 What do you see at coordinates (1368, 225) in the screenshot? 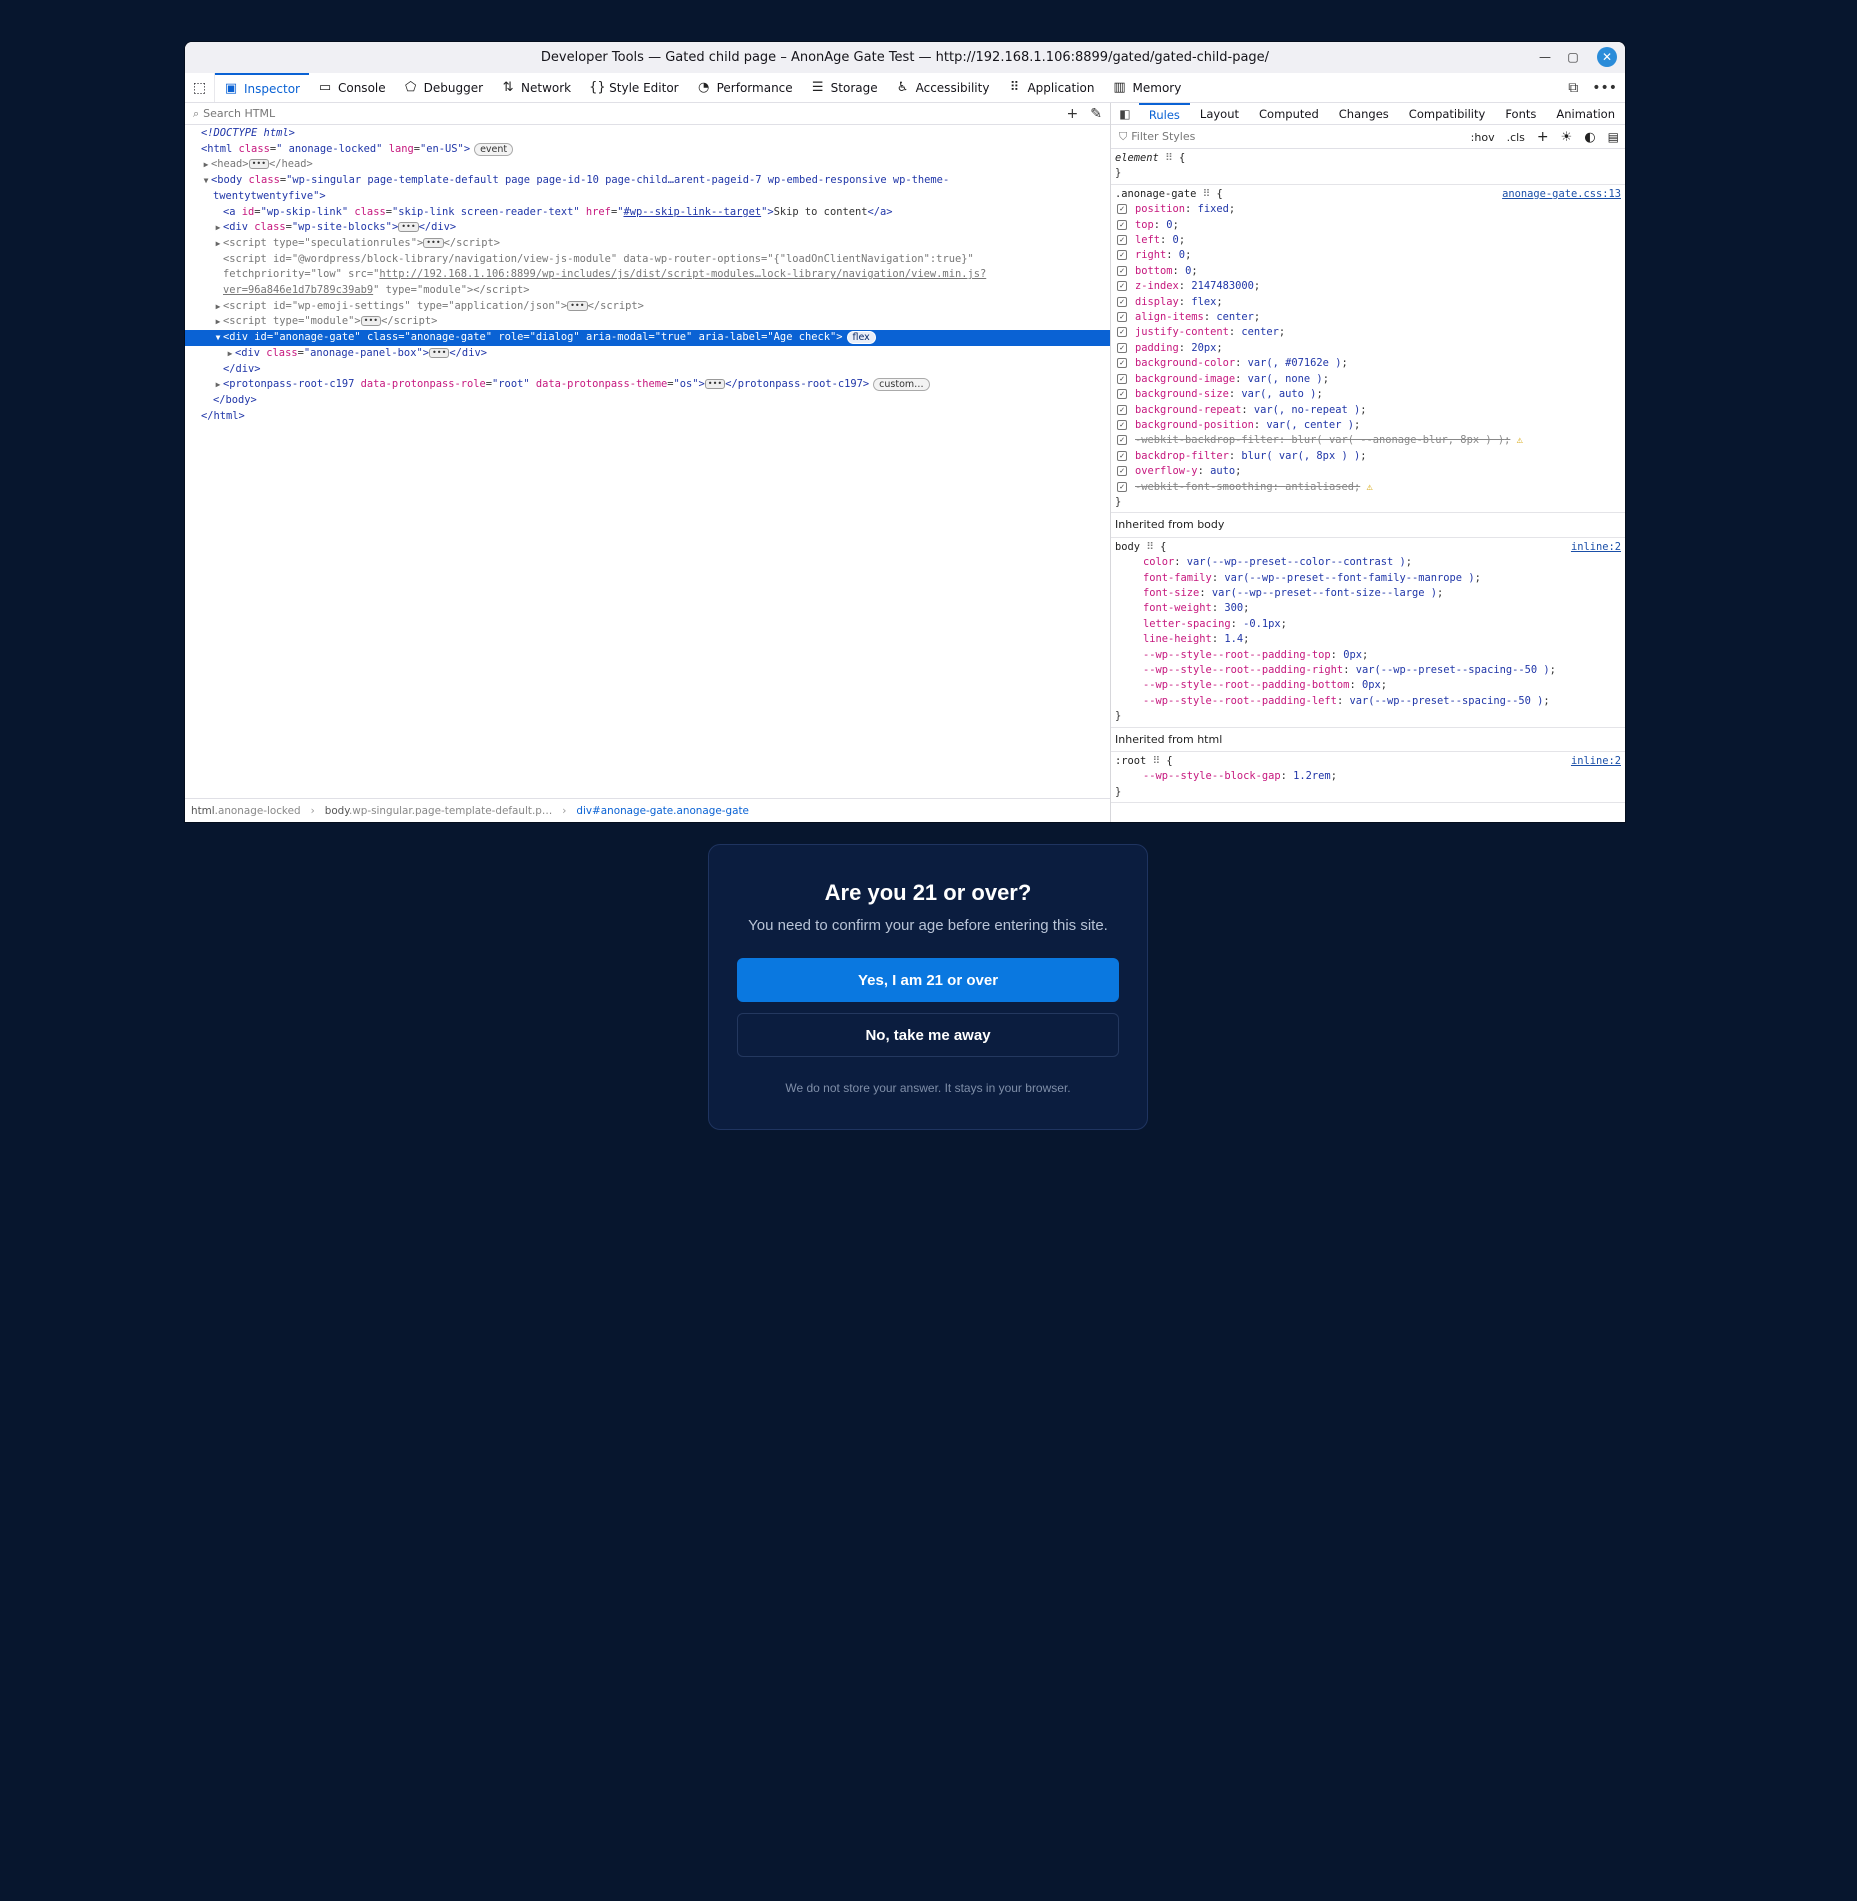
I see `css-declaration: ✓ top: 0;` at bounding box center [1368, 225].